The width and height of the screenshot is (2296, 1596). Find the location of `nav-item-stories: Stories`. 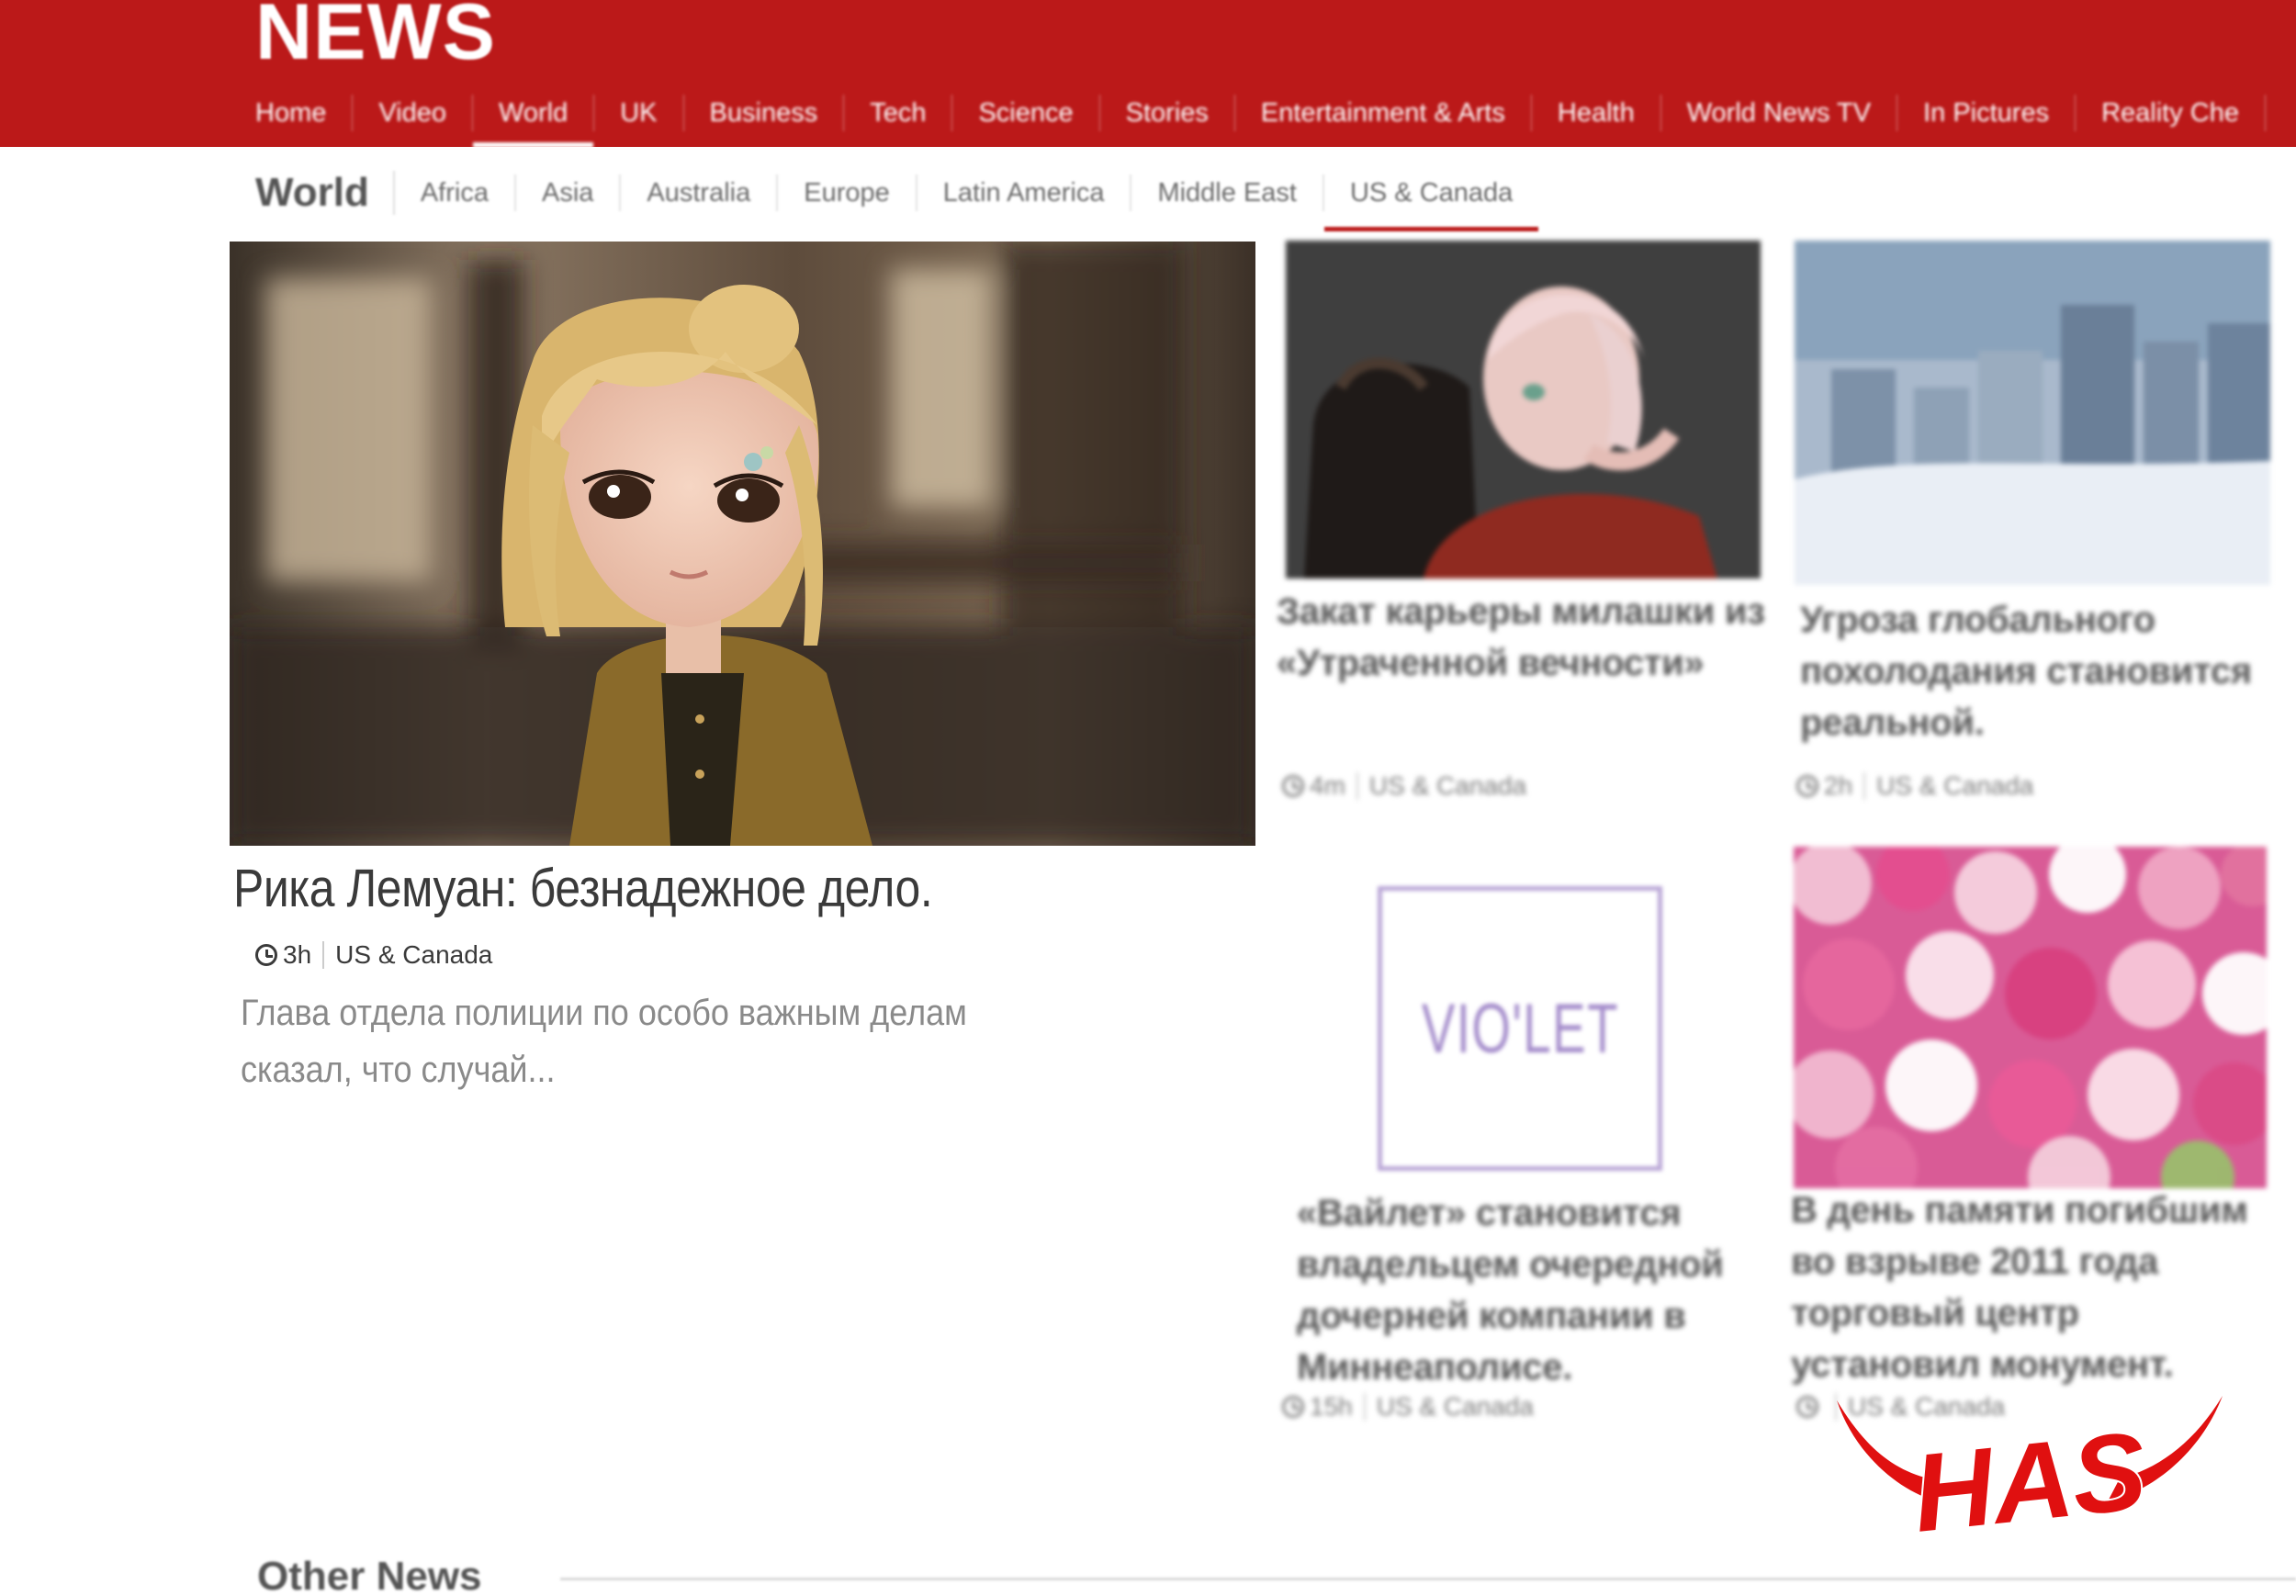

nav-item-stories: Stories is located at coordinates (1167, 113).